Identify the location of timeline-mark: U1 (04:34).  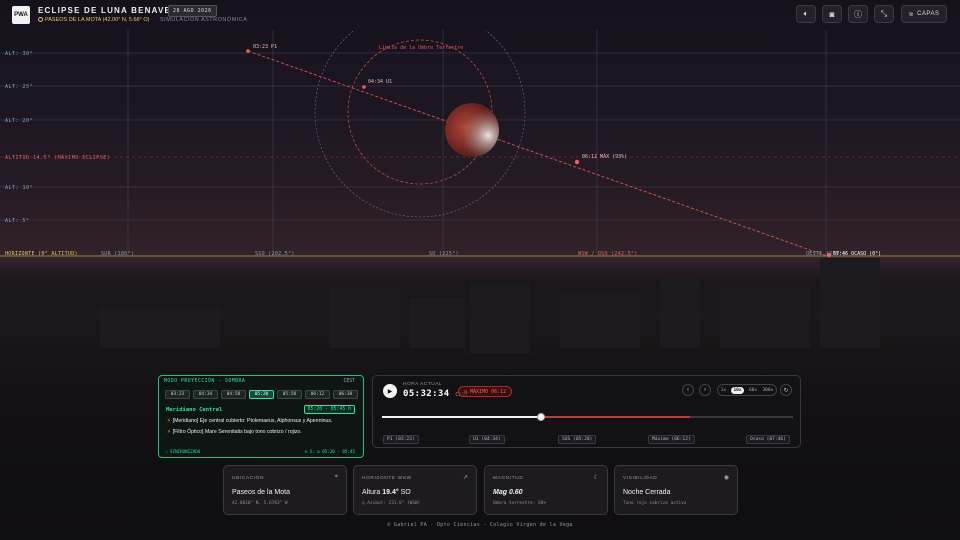
(487, 439).